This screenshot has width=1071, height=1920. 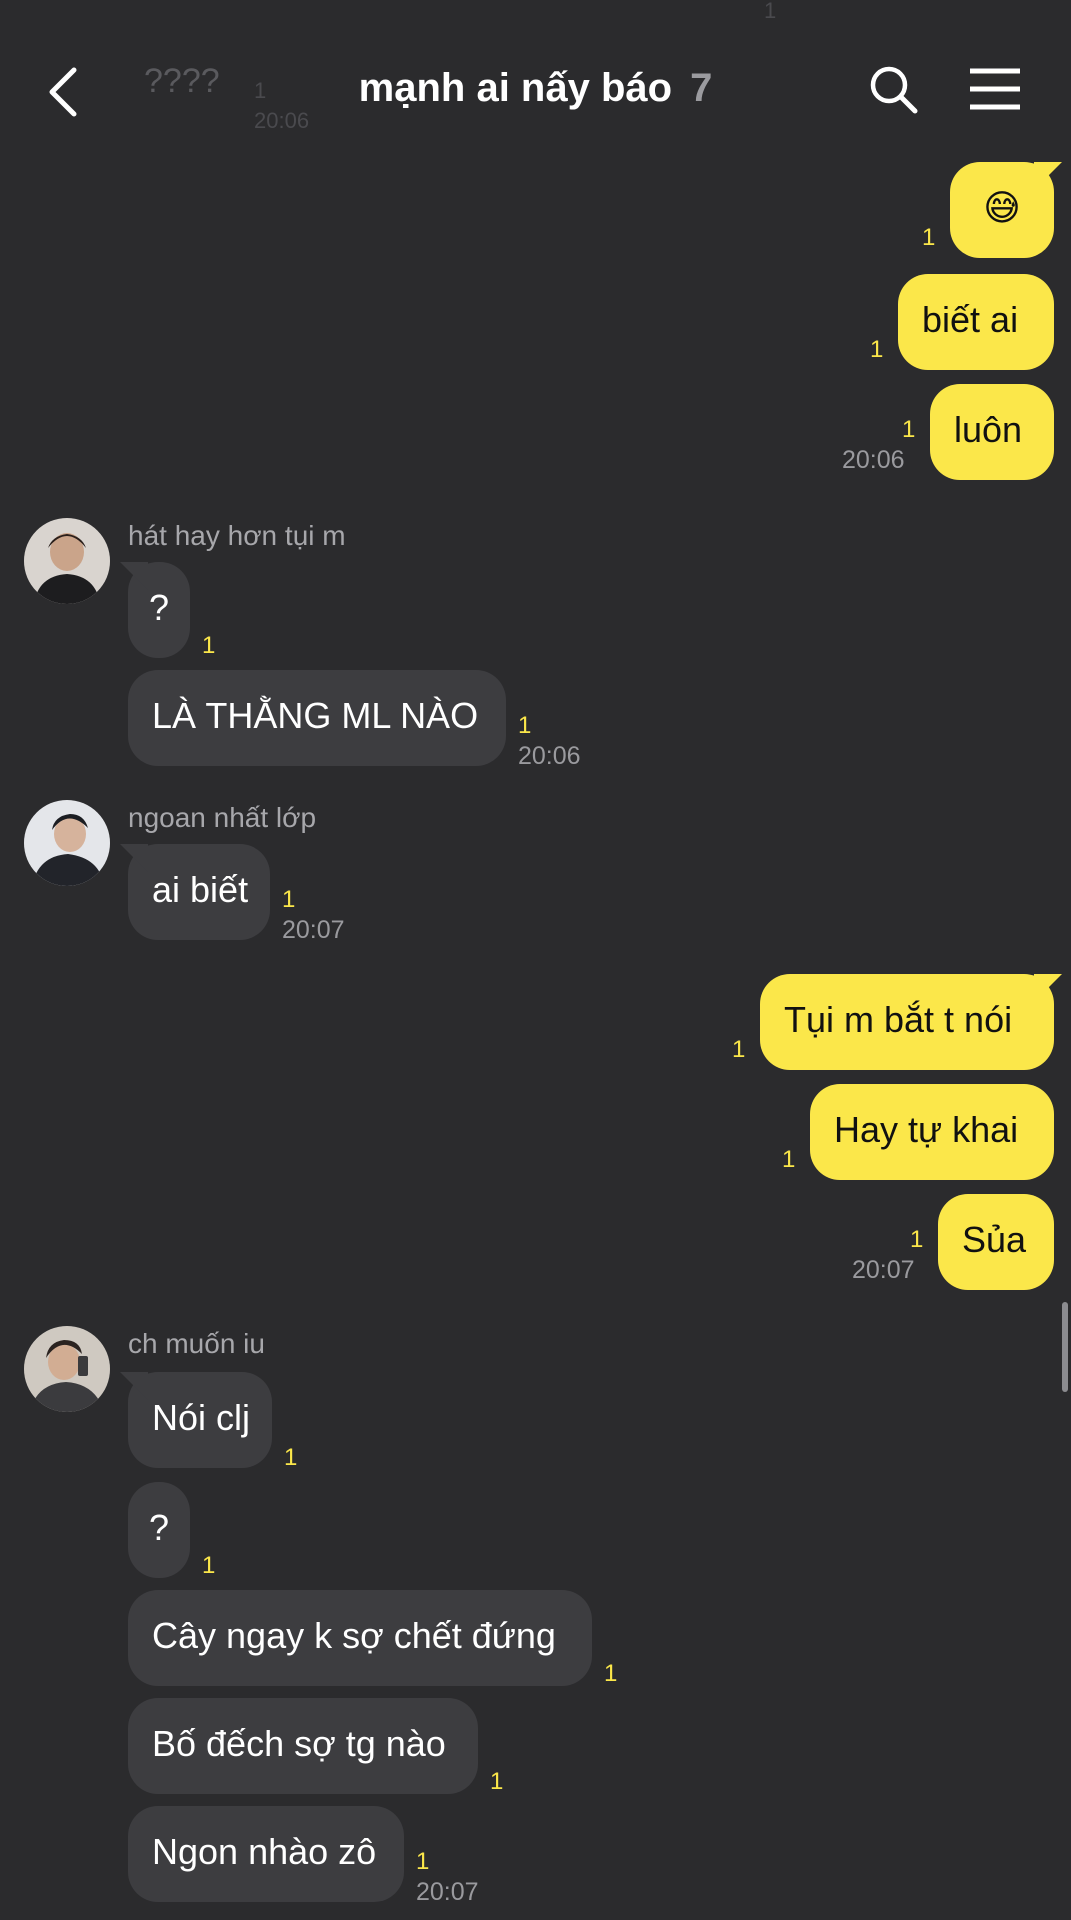 I want to click on their-message-bubble: ai biết, so click(x=199, y=892).